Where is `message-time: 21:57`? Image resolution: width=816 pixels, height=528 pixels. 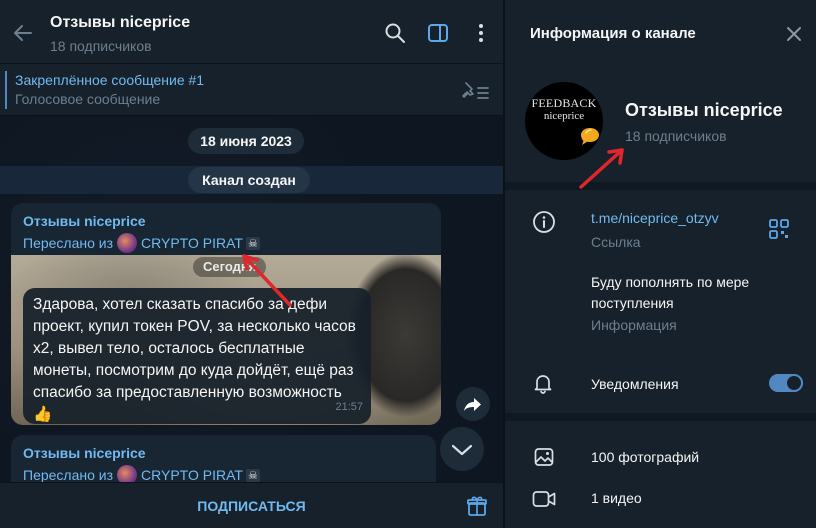
message-time: 21:57 is located at coordinates (349, 407).